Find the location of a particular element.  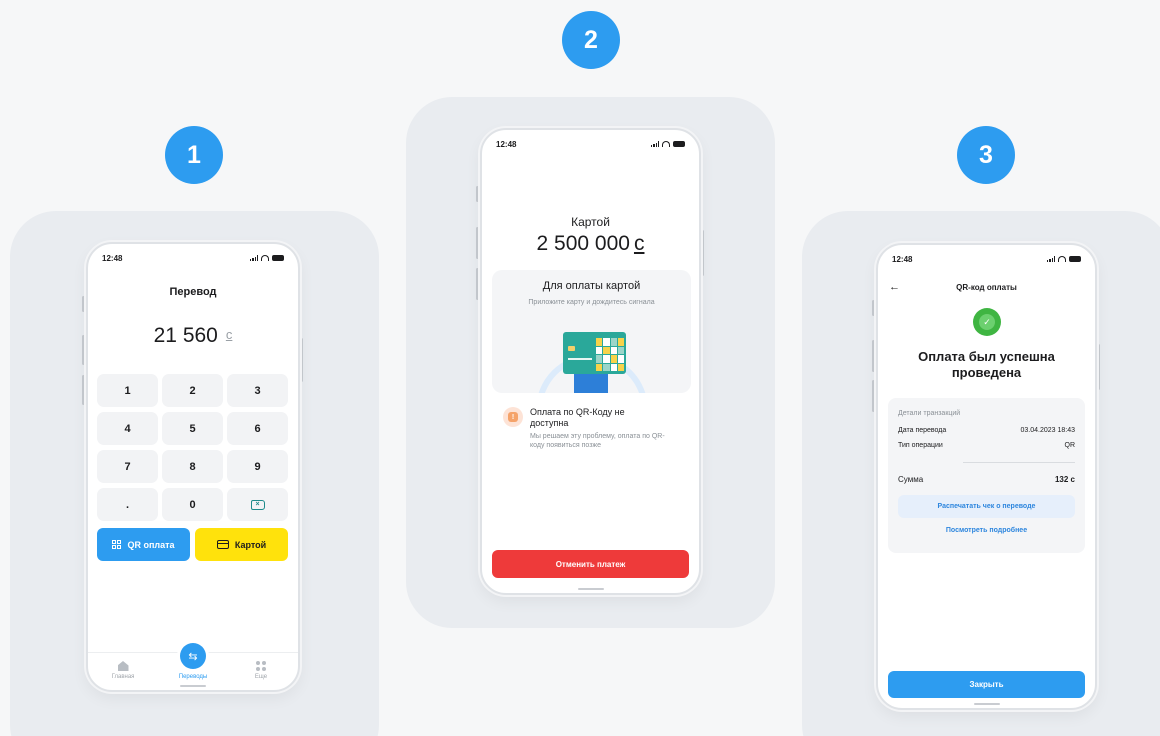

keypad-key-3: 3 is located at coordinates (257, 390).